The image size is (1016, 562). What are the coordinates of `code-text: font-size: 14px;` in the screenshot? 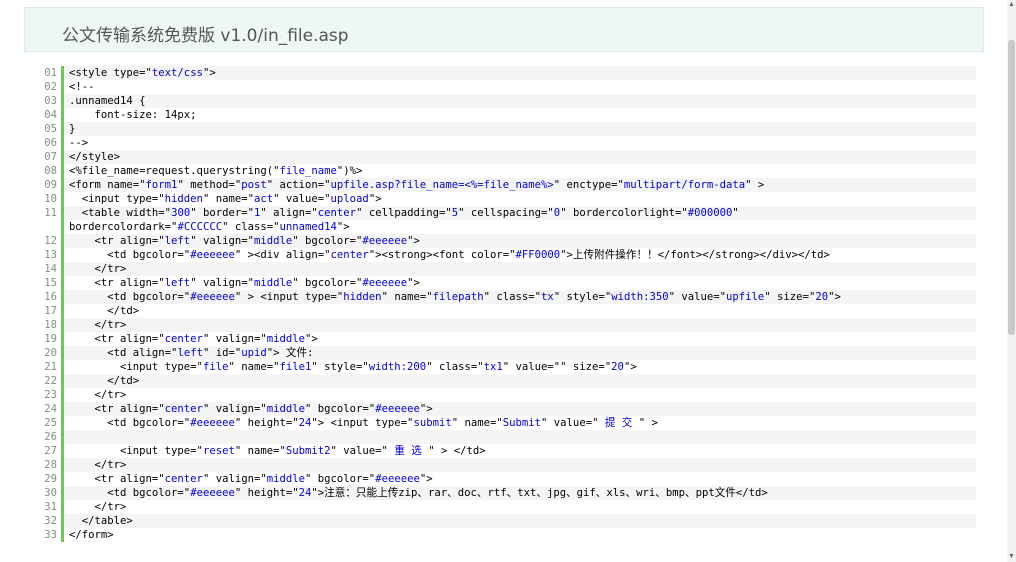 It's located at (133, 115).